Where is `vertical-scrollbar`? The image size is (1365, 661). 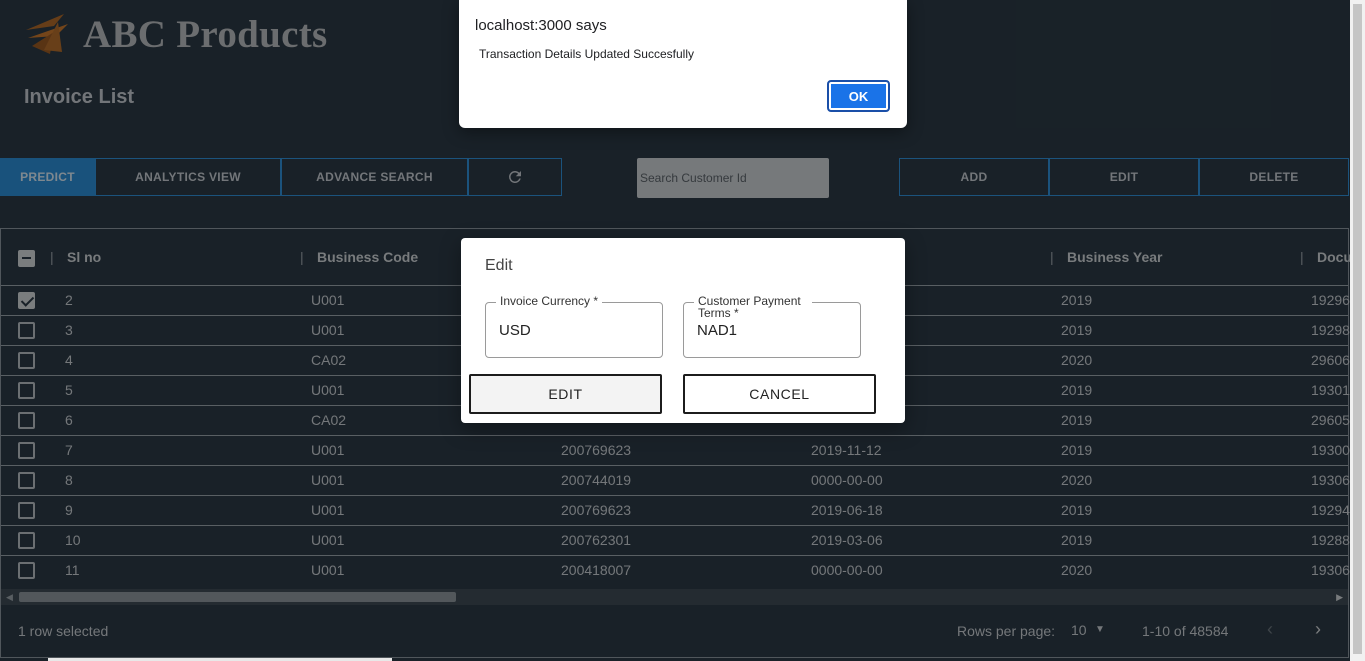 vertical-scrollbar is located at coordinates (1357, 330).